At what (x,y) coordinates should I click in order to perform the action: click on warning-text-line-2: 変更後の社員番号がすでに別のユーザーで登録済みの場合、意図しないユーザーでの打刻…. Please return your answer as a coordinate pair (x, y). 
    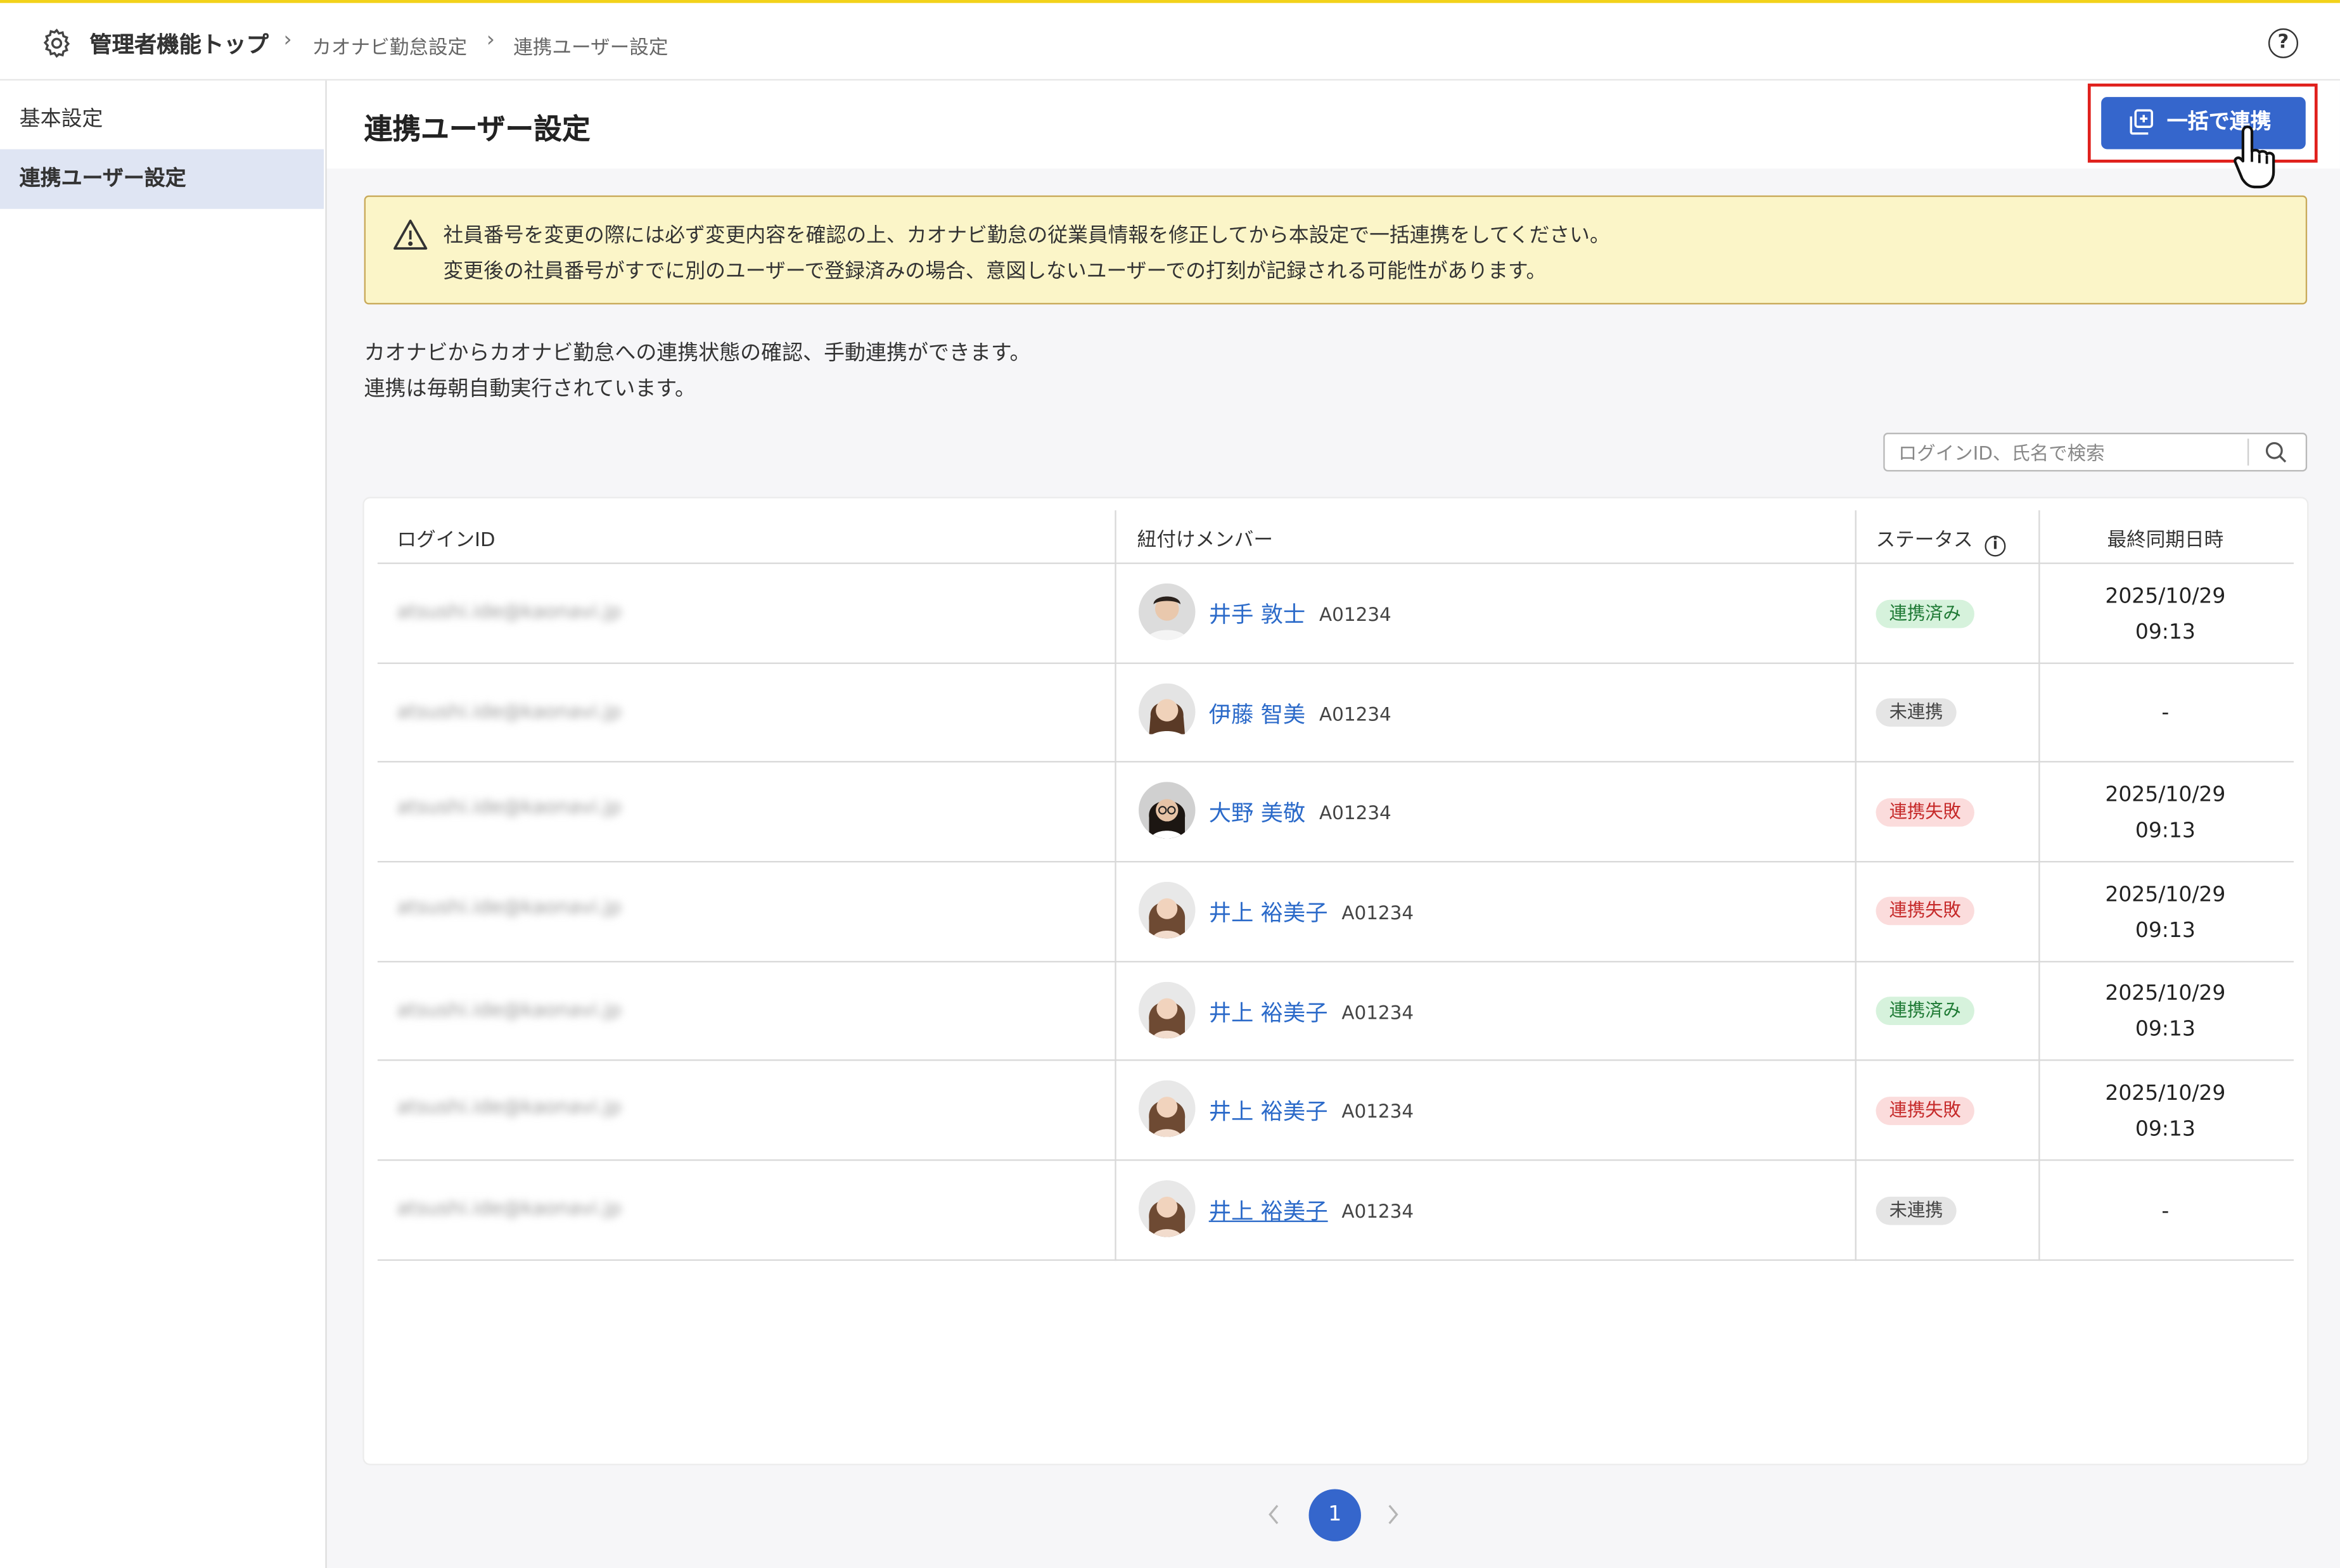
    Looking at the image, I should click on (995, 271).